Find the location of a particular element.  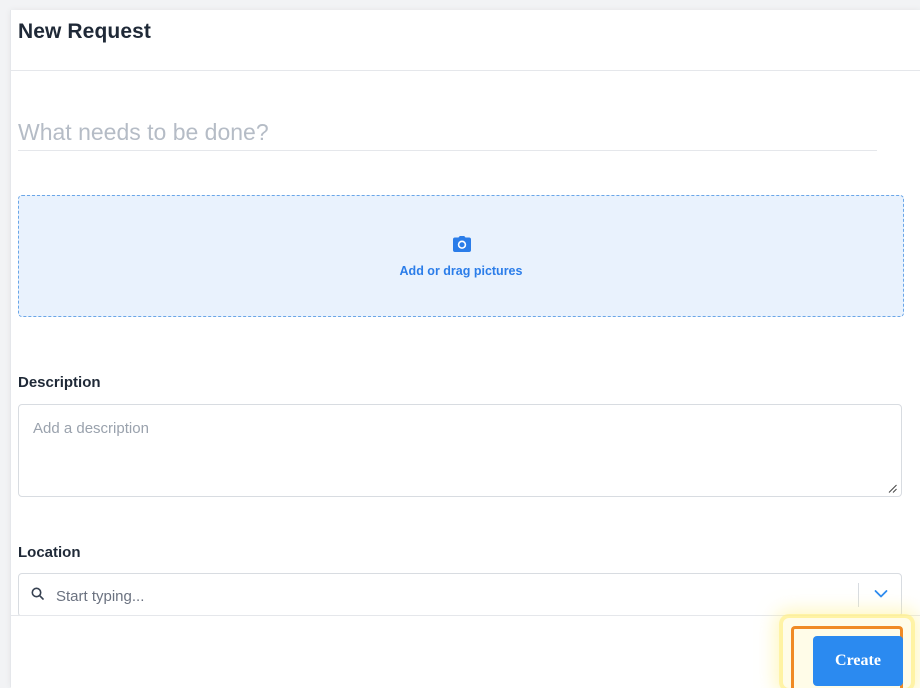

dropzone-label: Add or drag pictures is located at coordinates (461, 271).